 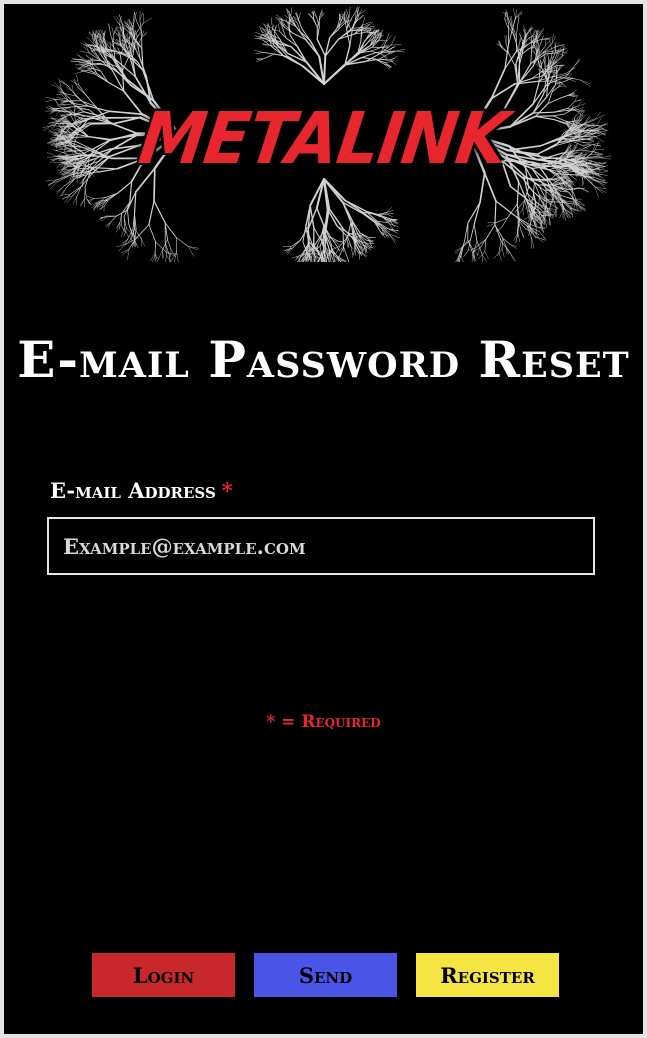 I want to click on required-note: * = Required, so click(x=323, y=722).